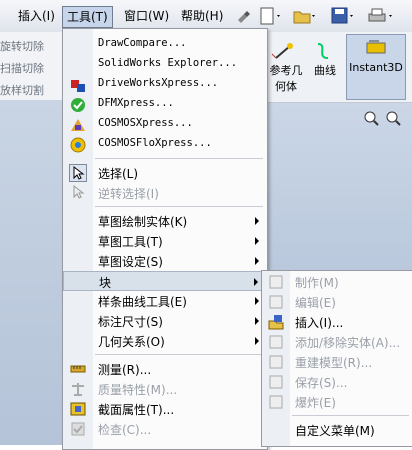 The height and width of the screenshot is (450, 412). Describe the element at coordinates (78, 409) in the screenshot. I see `section-properties-icon` at that location.